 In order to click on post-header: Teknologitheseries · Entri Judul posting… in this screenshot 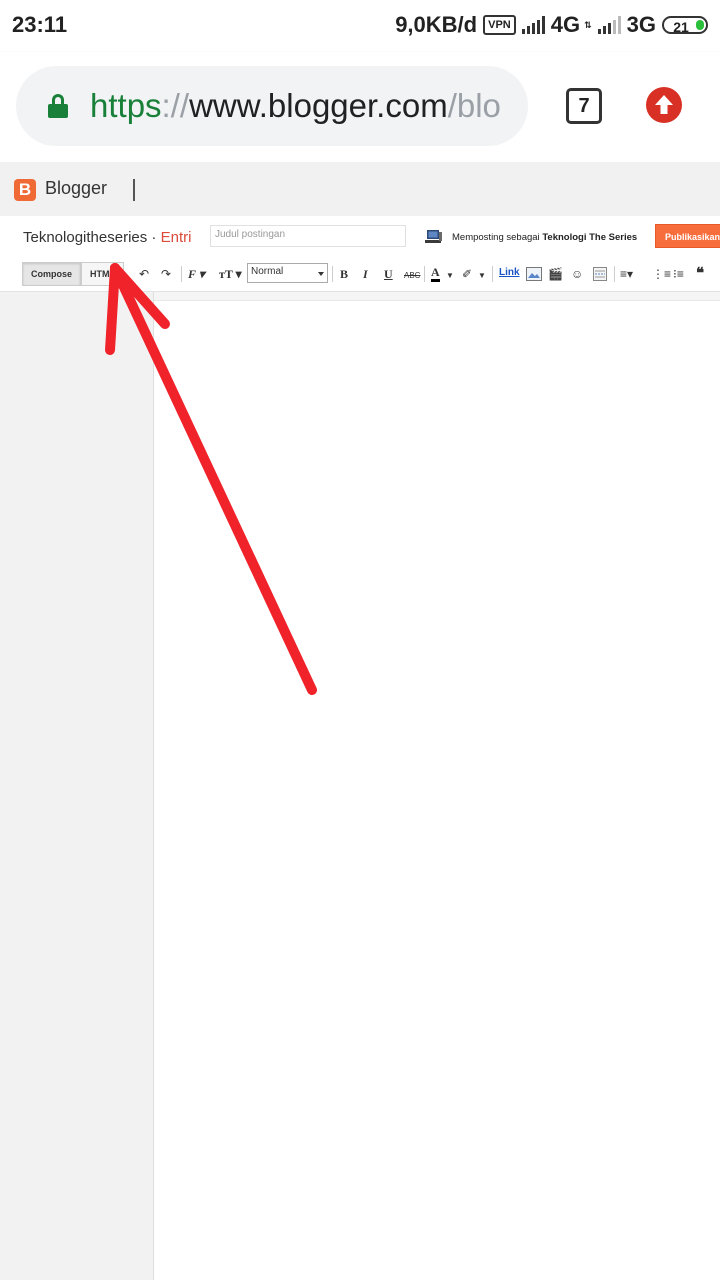, I will do `click(360, 237)`.